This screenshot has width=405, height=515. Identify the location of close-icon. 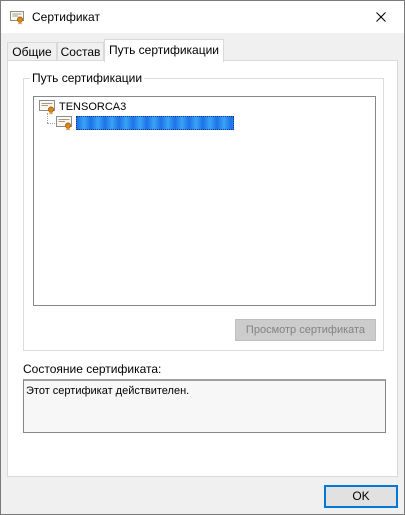
(381, 17).